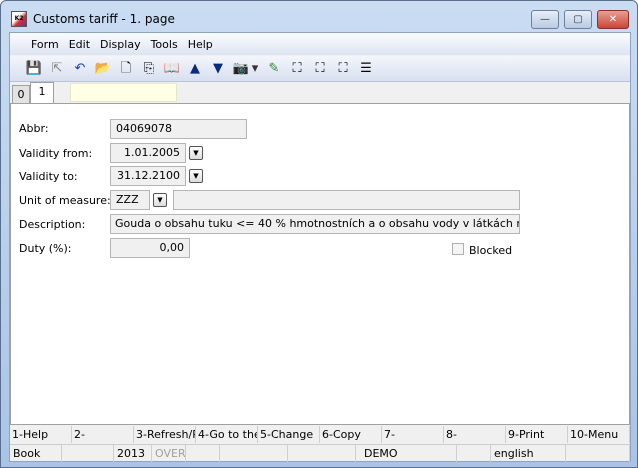 This screenshot has height=468, width=638. What do you see at coordinates (227, 434) in the screenshot?
I see `function-key-4: 4-Go to the` at bounding box center [227, 434].